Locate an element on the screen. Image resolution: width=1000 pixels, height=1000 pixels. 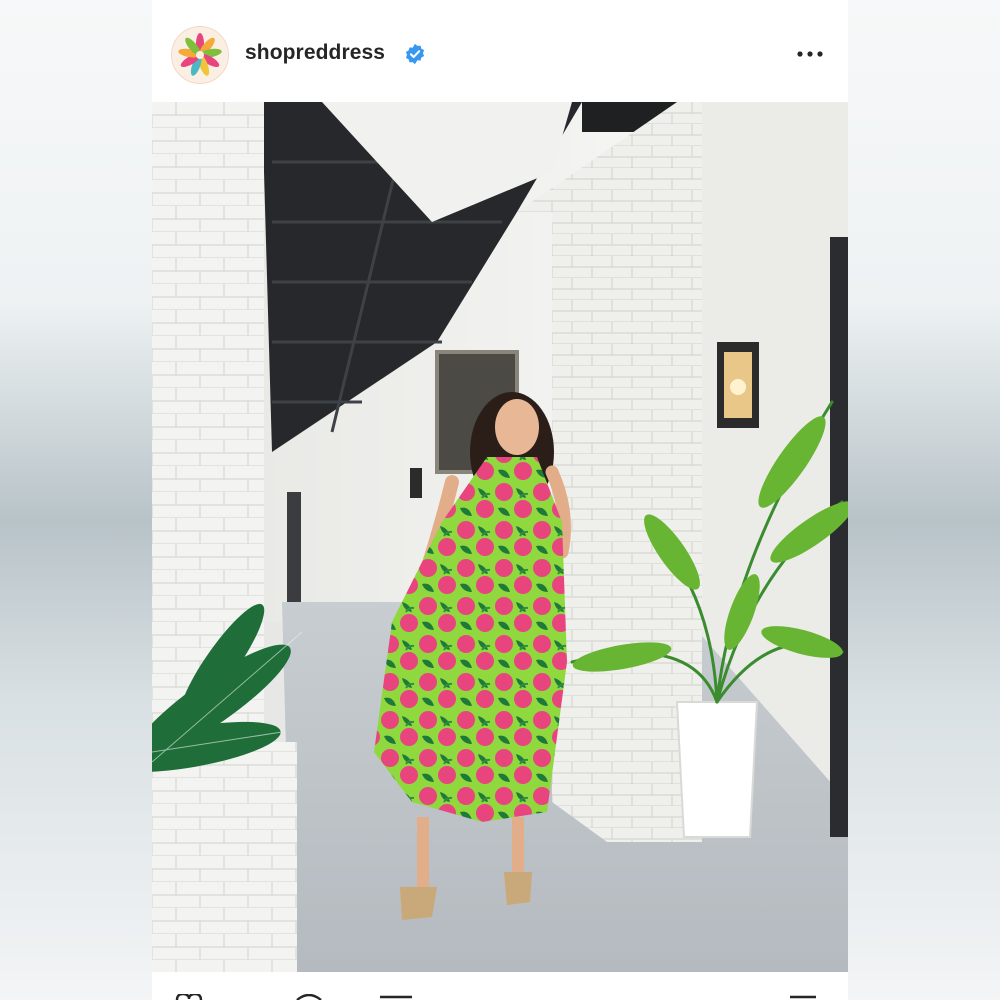
profile-avatar is located at coordinates (200, 55).